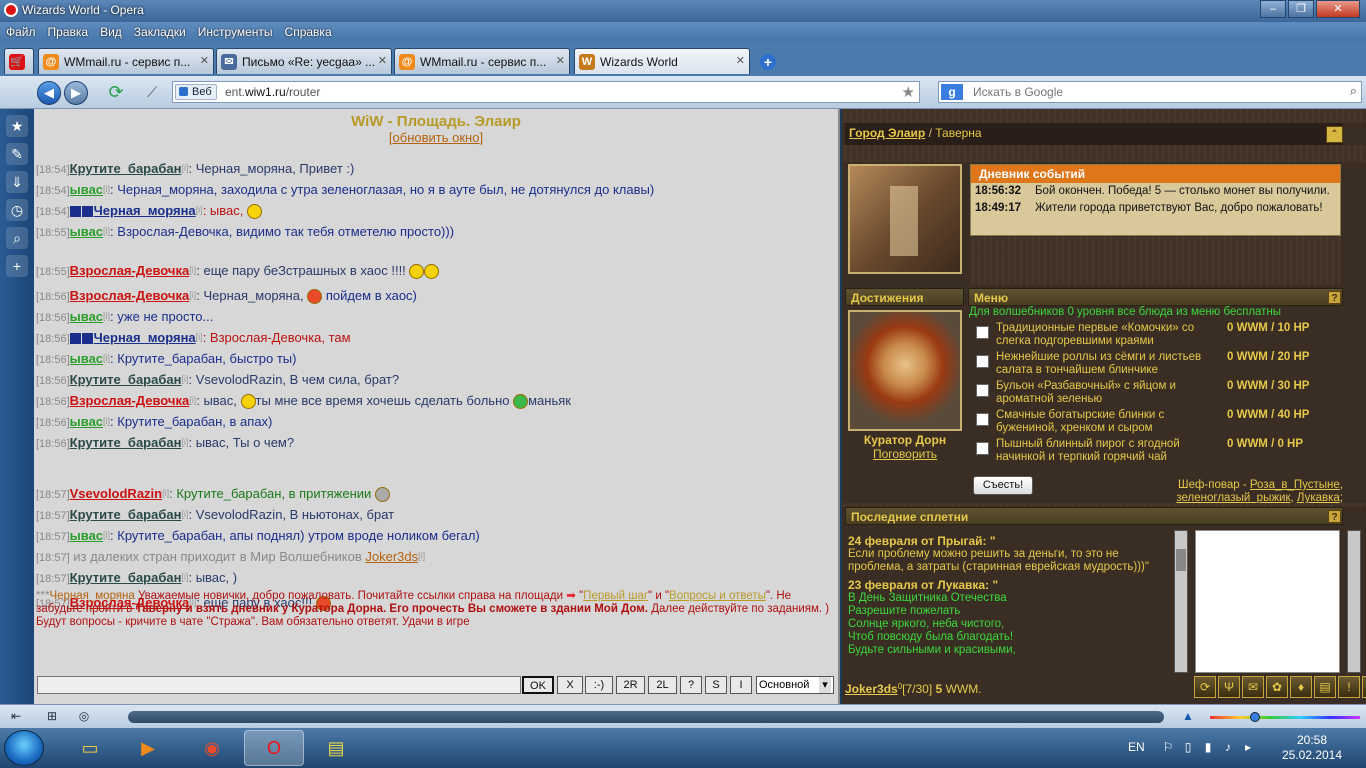 The image size is (1366, 768). What do you see at coordinates (391, 556) in the screenshot?
I see `joker-link: Joker3ds` at bounding box center [391, 556].